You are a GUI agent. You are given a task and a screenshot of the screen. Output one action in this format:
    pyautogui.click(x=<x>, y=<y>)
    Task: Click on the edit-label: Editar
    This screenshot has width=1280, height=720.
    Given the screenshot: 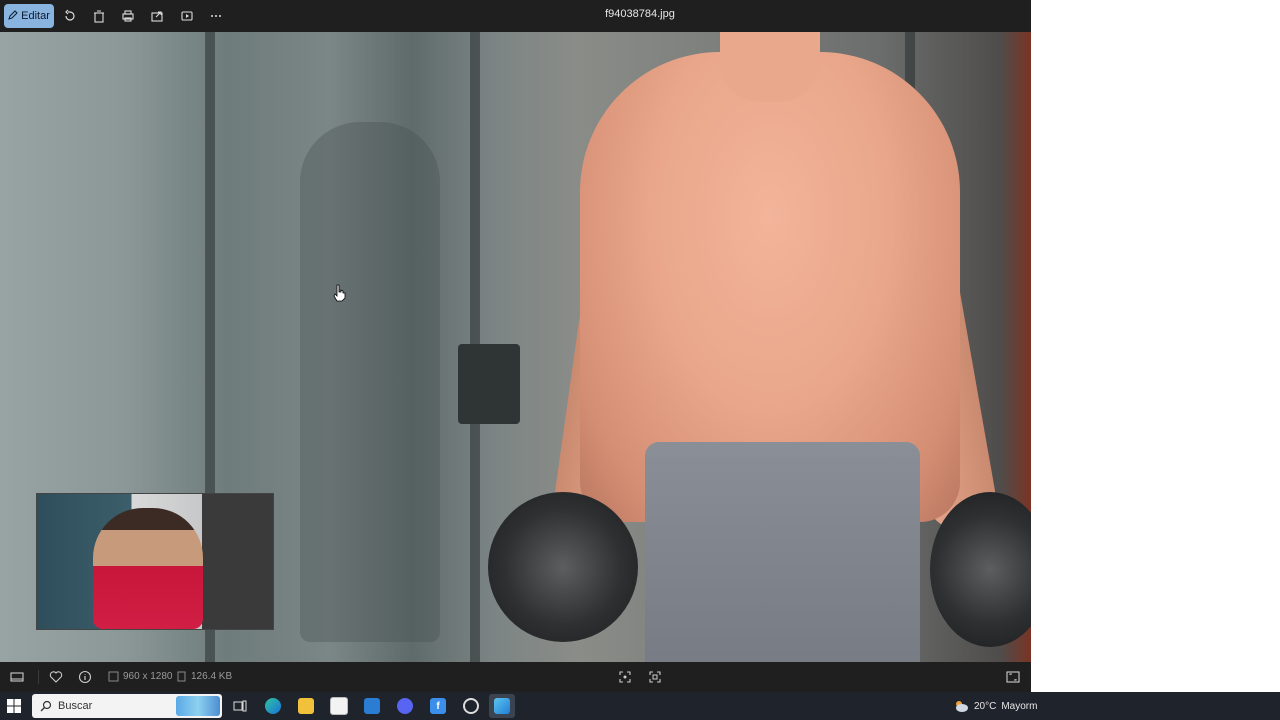 What is the action you would take?
    pyautogui.click(x=35, y=16)
    